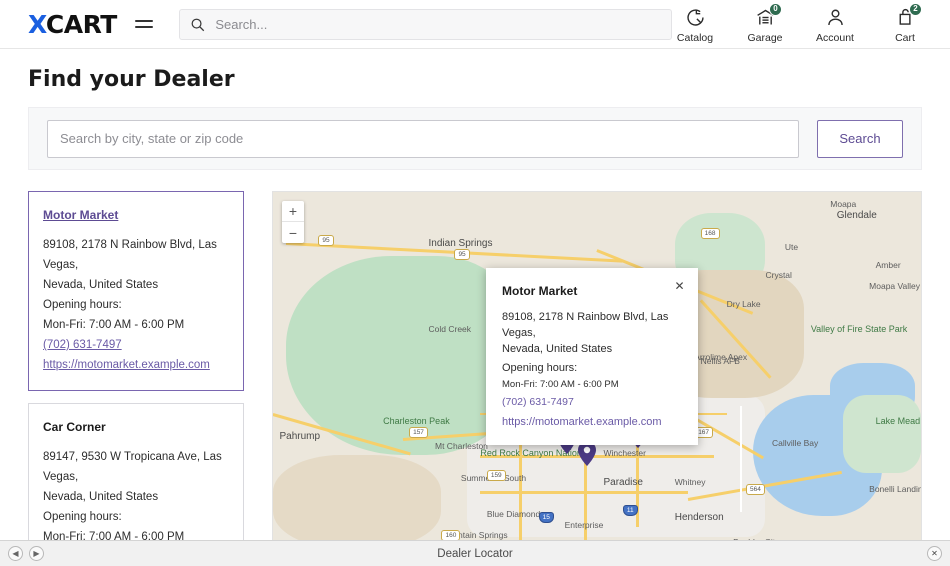  Describe the element at coordinates (775, 9) in the screenshot. I see `garage-badge: 0` at that location.